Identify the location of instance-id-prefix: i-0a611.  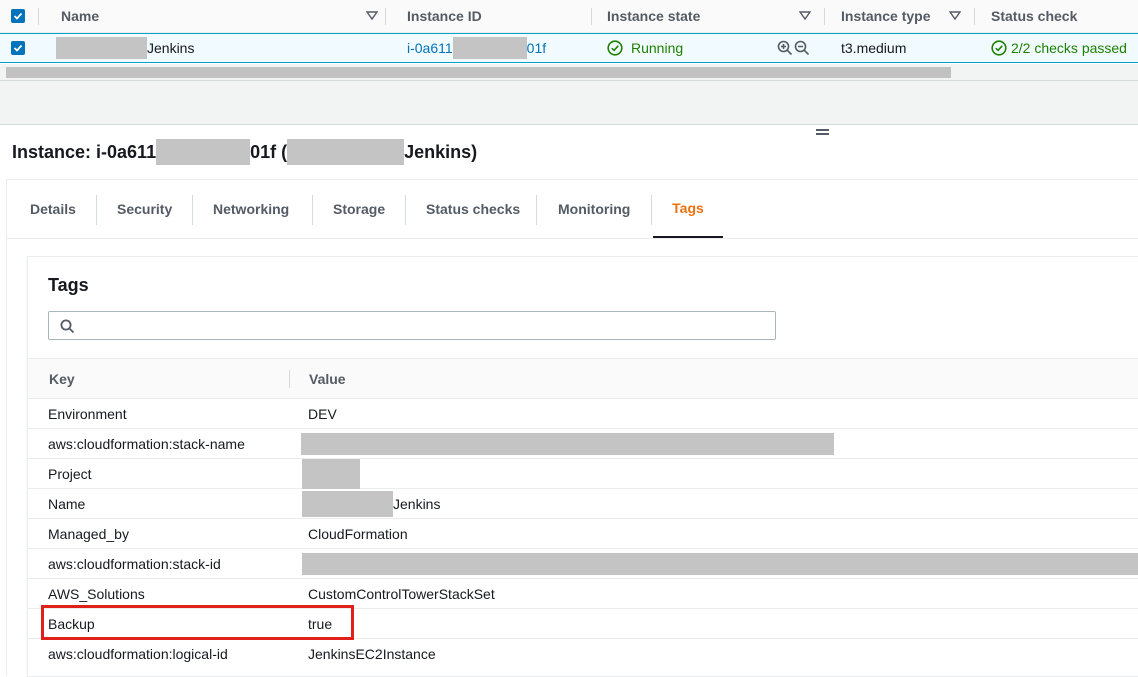
(430, 48).